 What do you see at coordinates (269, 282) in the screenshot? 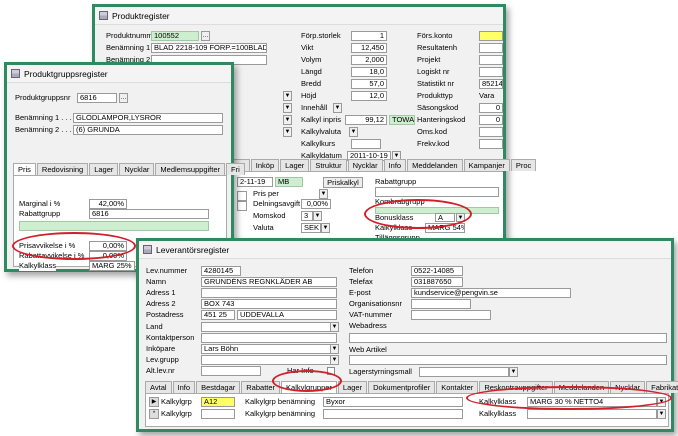
I see `namn-field: GRUNDÉNS REGNKLÄDER AB` at bounding box center [269, 282].